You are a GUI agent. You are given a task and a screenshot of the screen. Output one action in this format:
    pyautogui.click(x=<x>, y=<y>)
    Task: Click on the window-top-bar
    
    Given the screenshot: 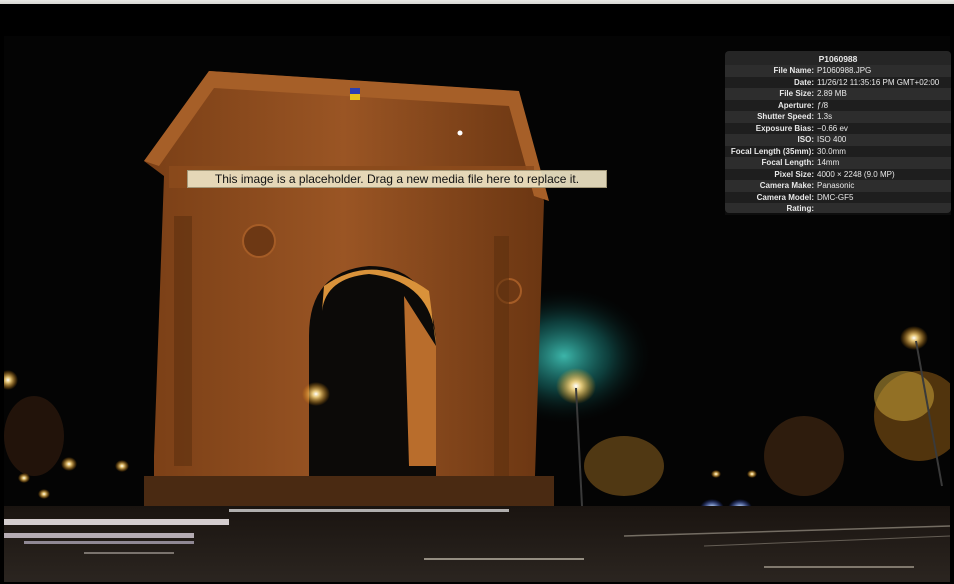 What is the action you would take?
    pyautogui.click(x=477, y=2)
    